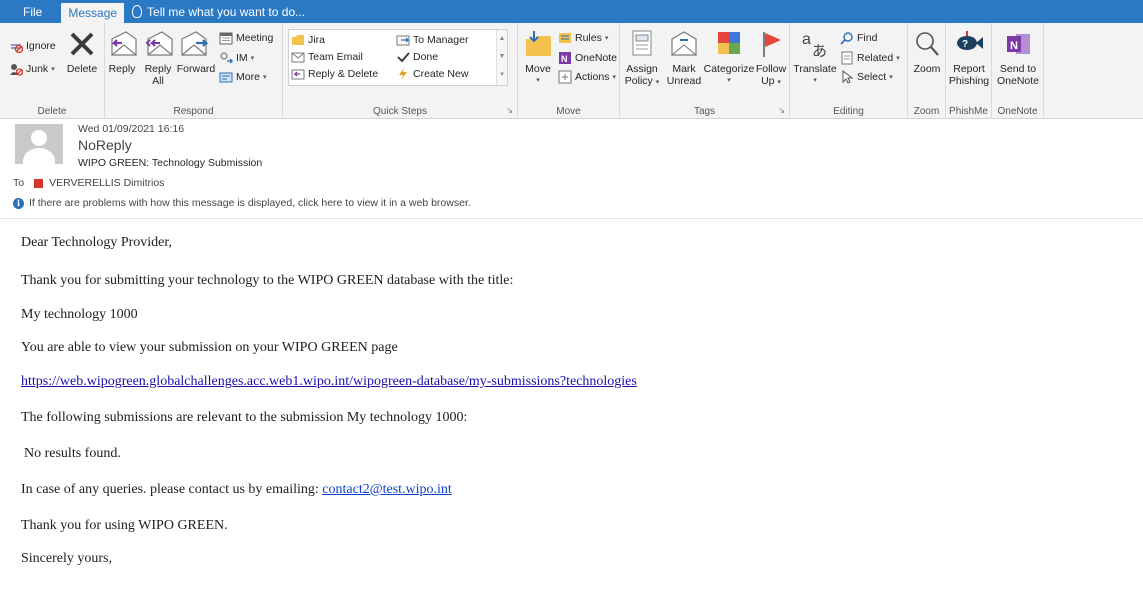  I want to click on assign-policy-label-2-row: Policy ▾, so click(642, 82).